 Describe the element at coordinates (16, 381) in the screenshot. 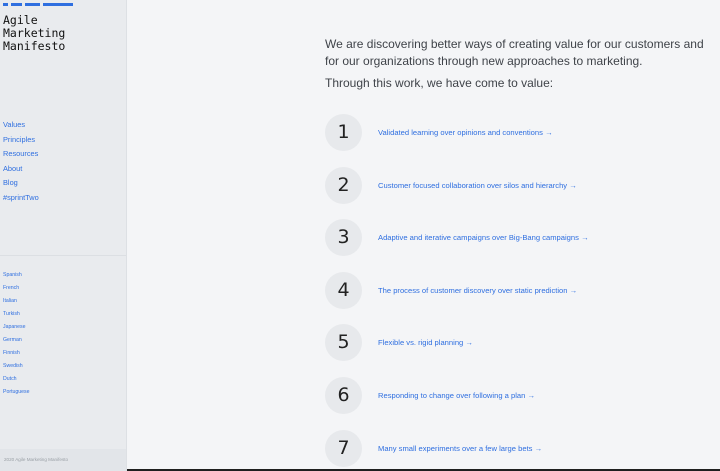

I see `language-link-dutch: Dutch` at that location.